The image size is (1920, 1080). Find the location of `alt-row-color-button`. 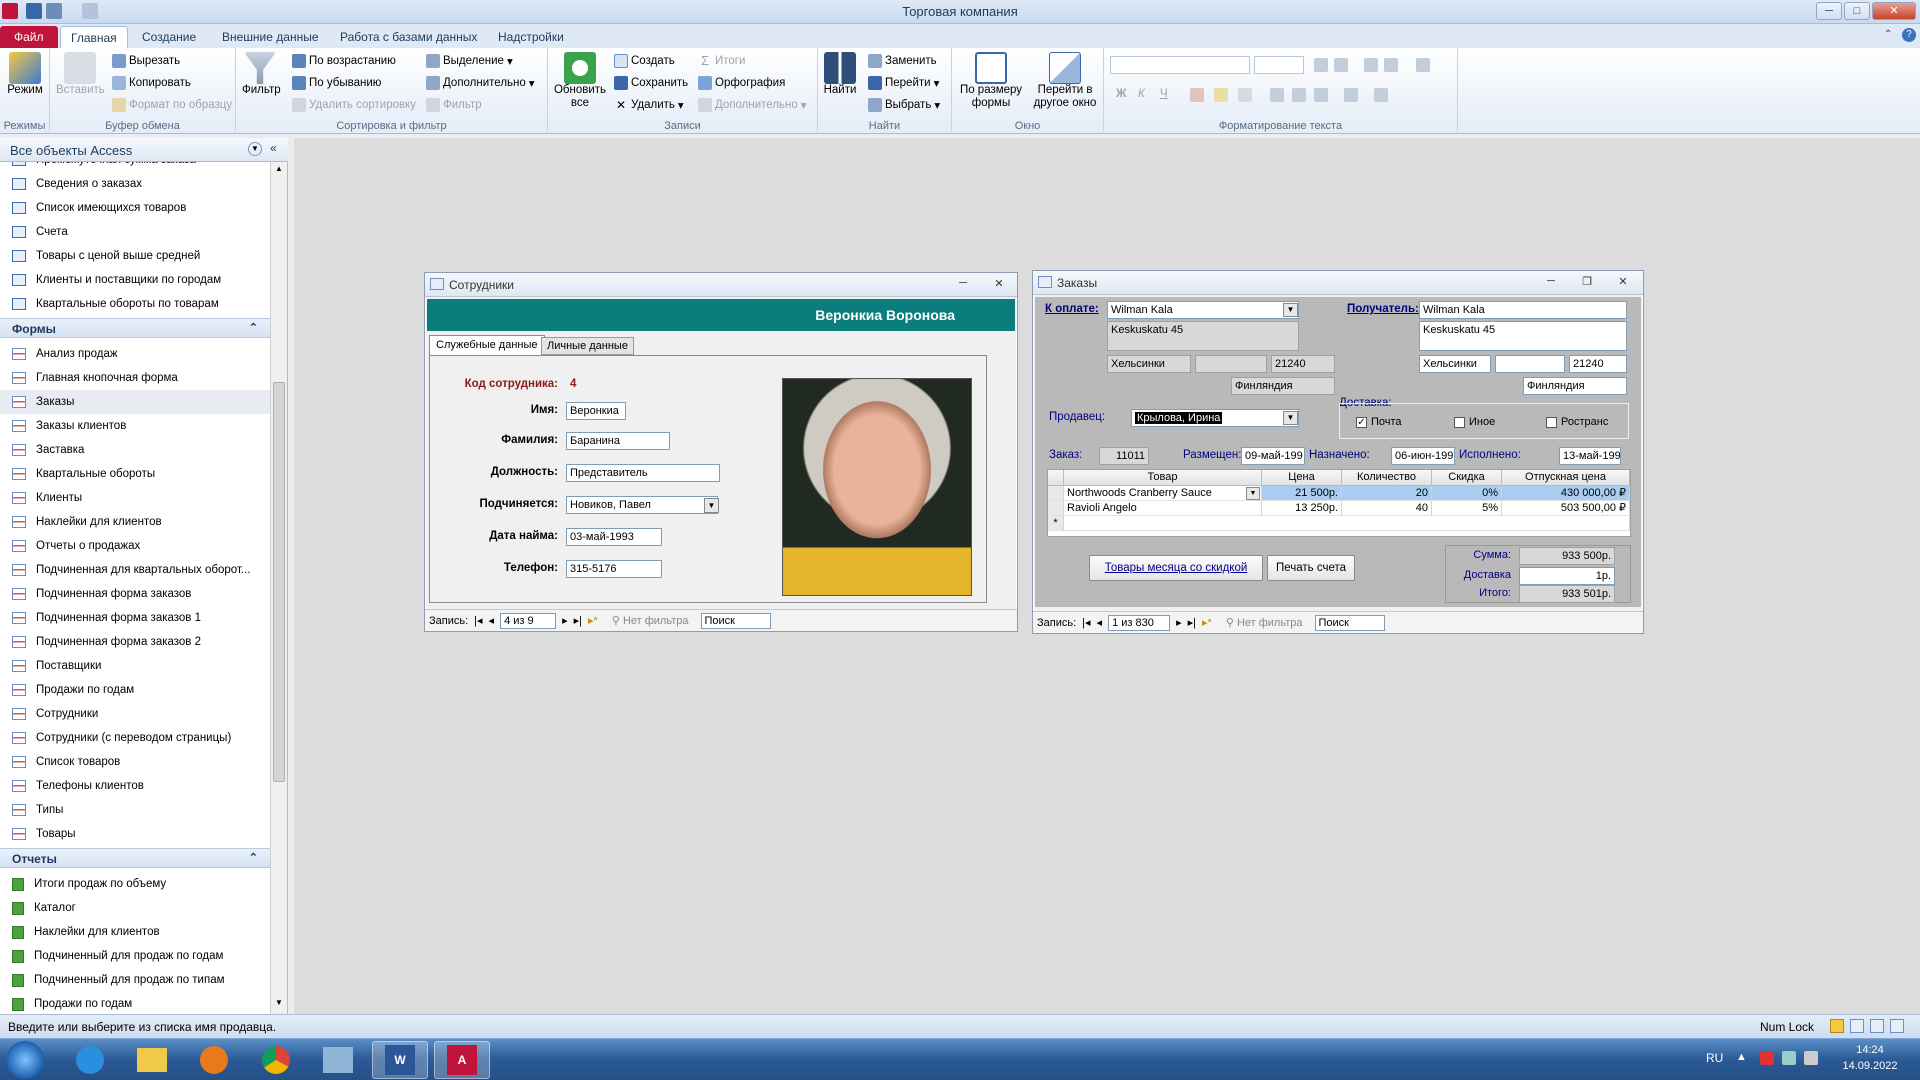

alt-row-color-button is located at coordinates (1381, 95).